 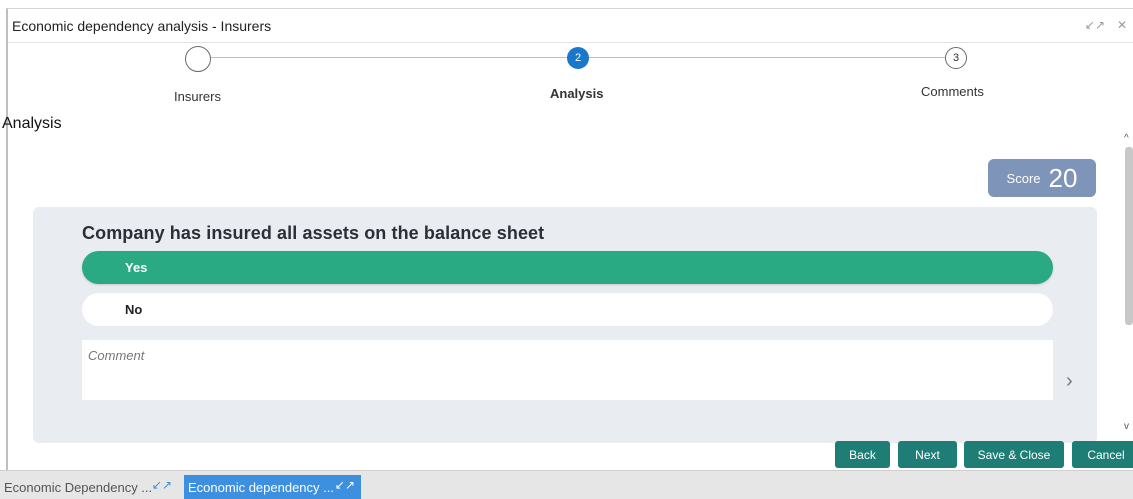 What do you see at coordinates (567, 267) in the screenshot?
I see `option-yes: Yes` at bounding box center [567, 267].